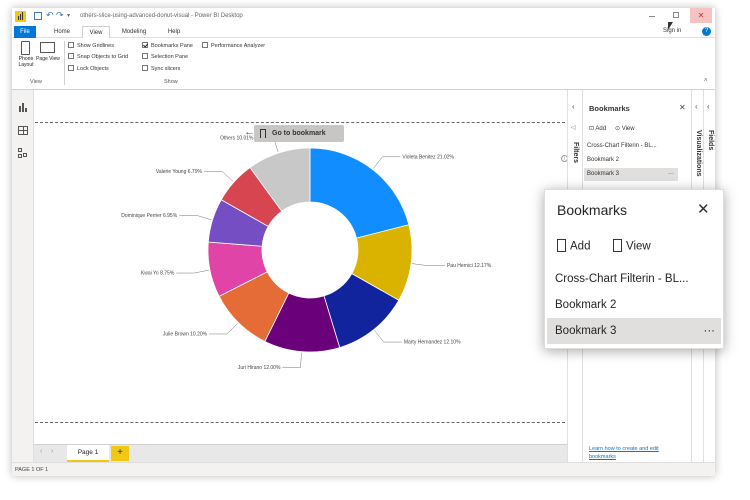 The height and width of the screenshot is (500, 750). I want to click on show-group-label: Show, so click(171, 82).